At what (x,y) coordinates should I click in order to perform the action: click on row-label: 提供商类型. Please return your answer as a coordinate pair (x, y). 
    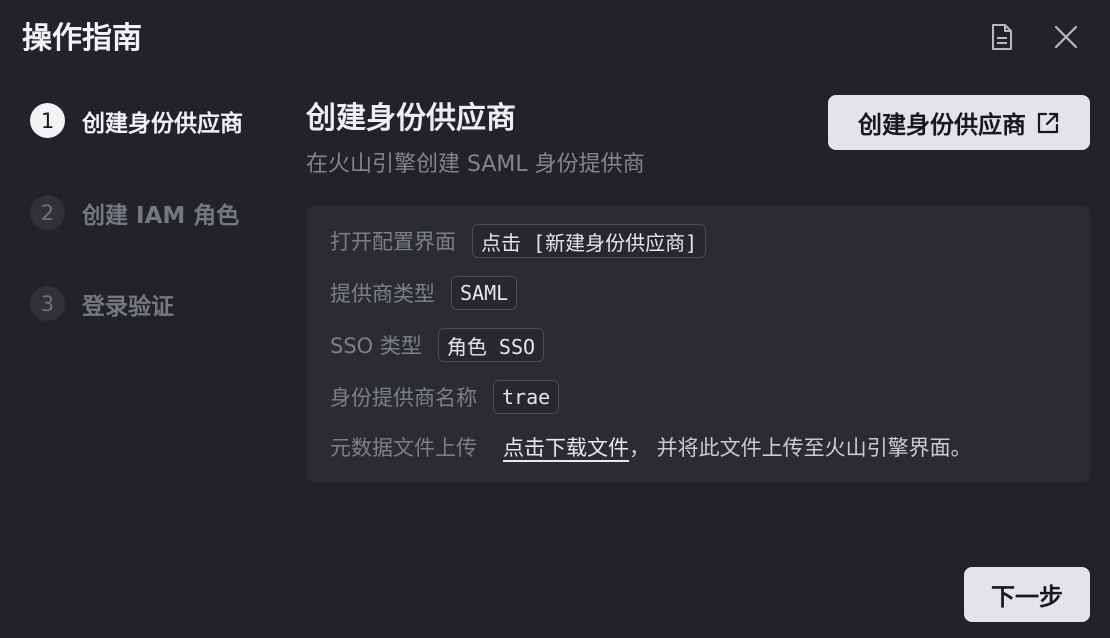
    Looking at the image, I should click on (382, 294).